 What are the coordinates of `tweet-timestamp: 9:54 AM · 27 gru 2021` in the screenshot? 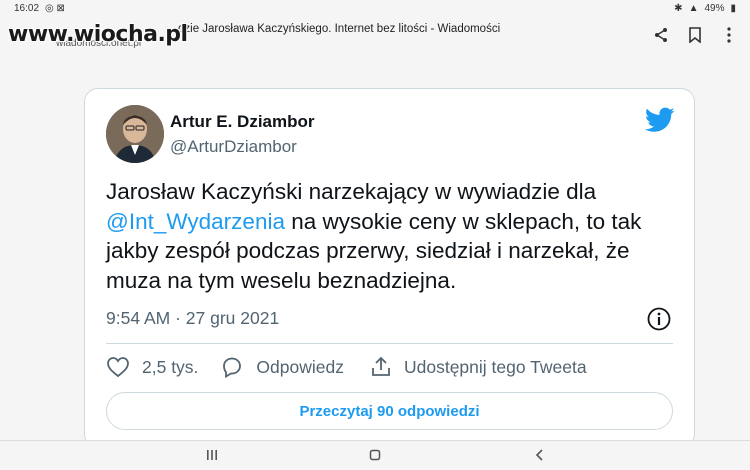 It's located at (192, 318).